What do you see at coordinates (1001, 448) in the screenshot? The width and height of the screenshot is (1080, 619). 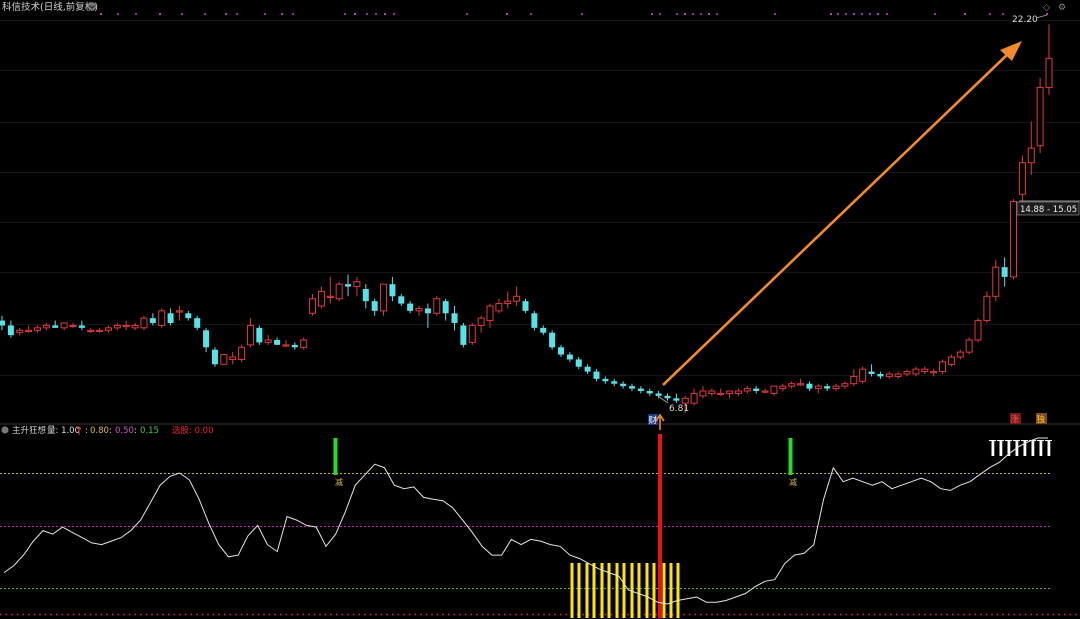 I see `white-signal-bar` at bounding box center [1001, 448].